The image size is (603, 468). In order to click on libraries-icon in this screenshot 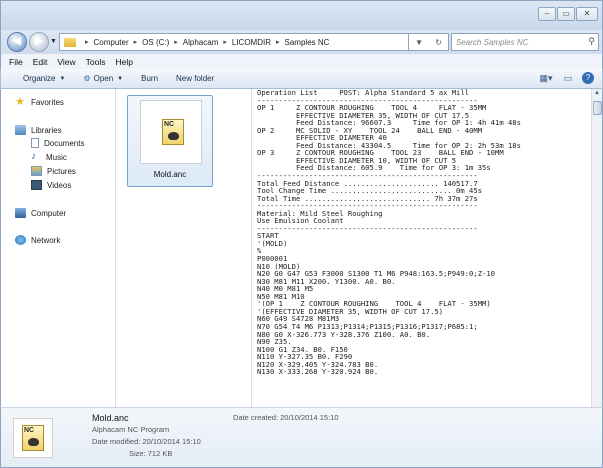, I will do `click(20, 130)`.